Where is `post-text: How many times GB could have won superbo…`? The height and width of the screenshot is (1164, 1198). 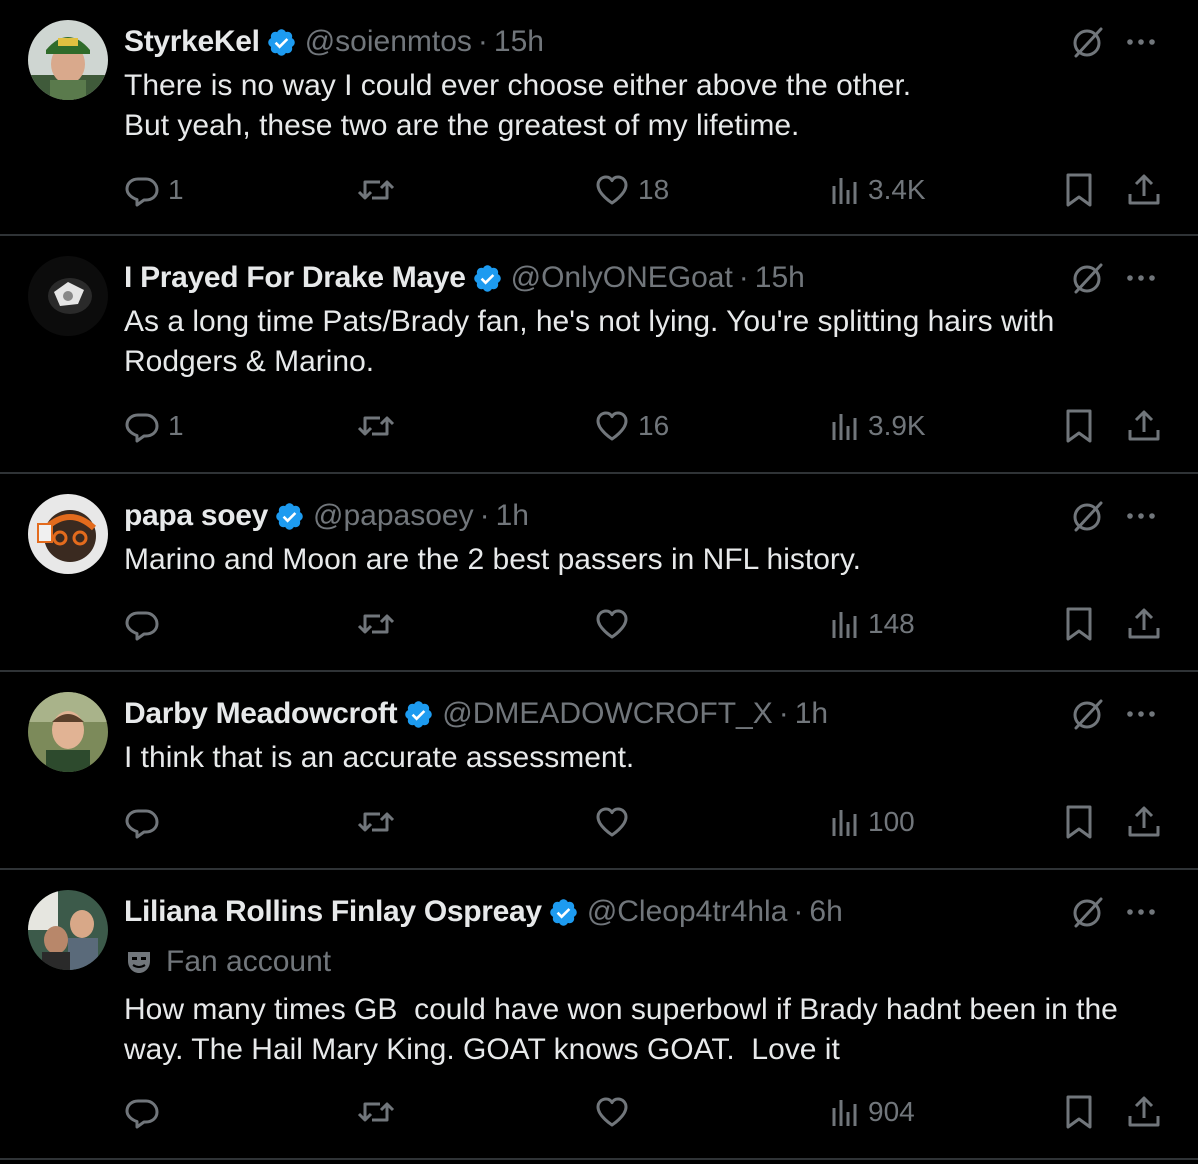
post-text: How many times GB could have won superbo… is located at coordinates (625, 1029).